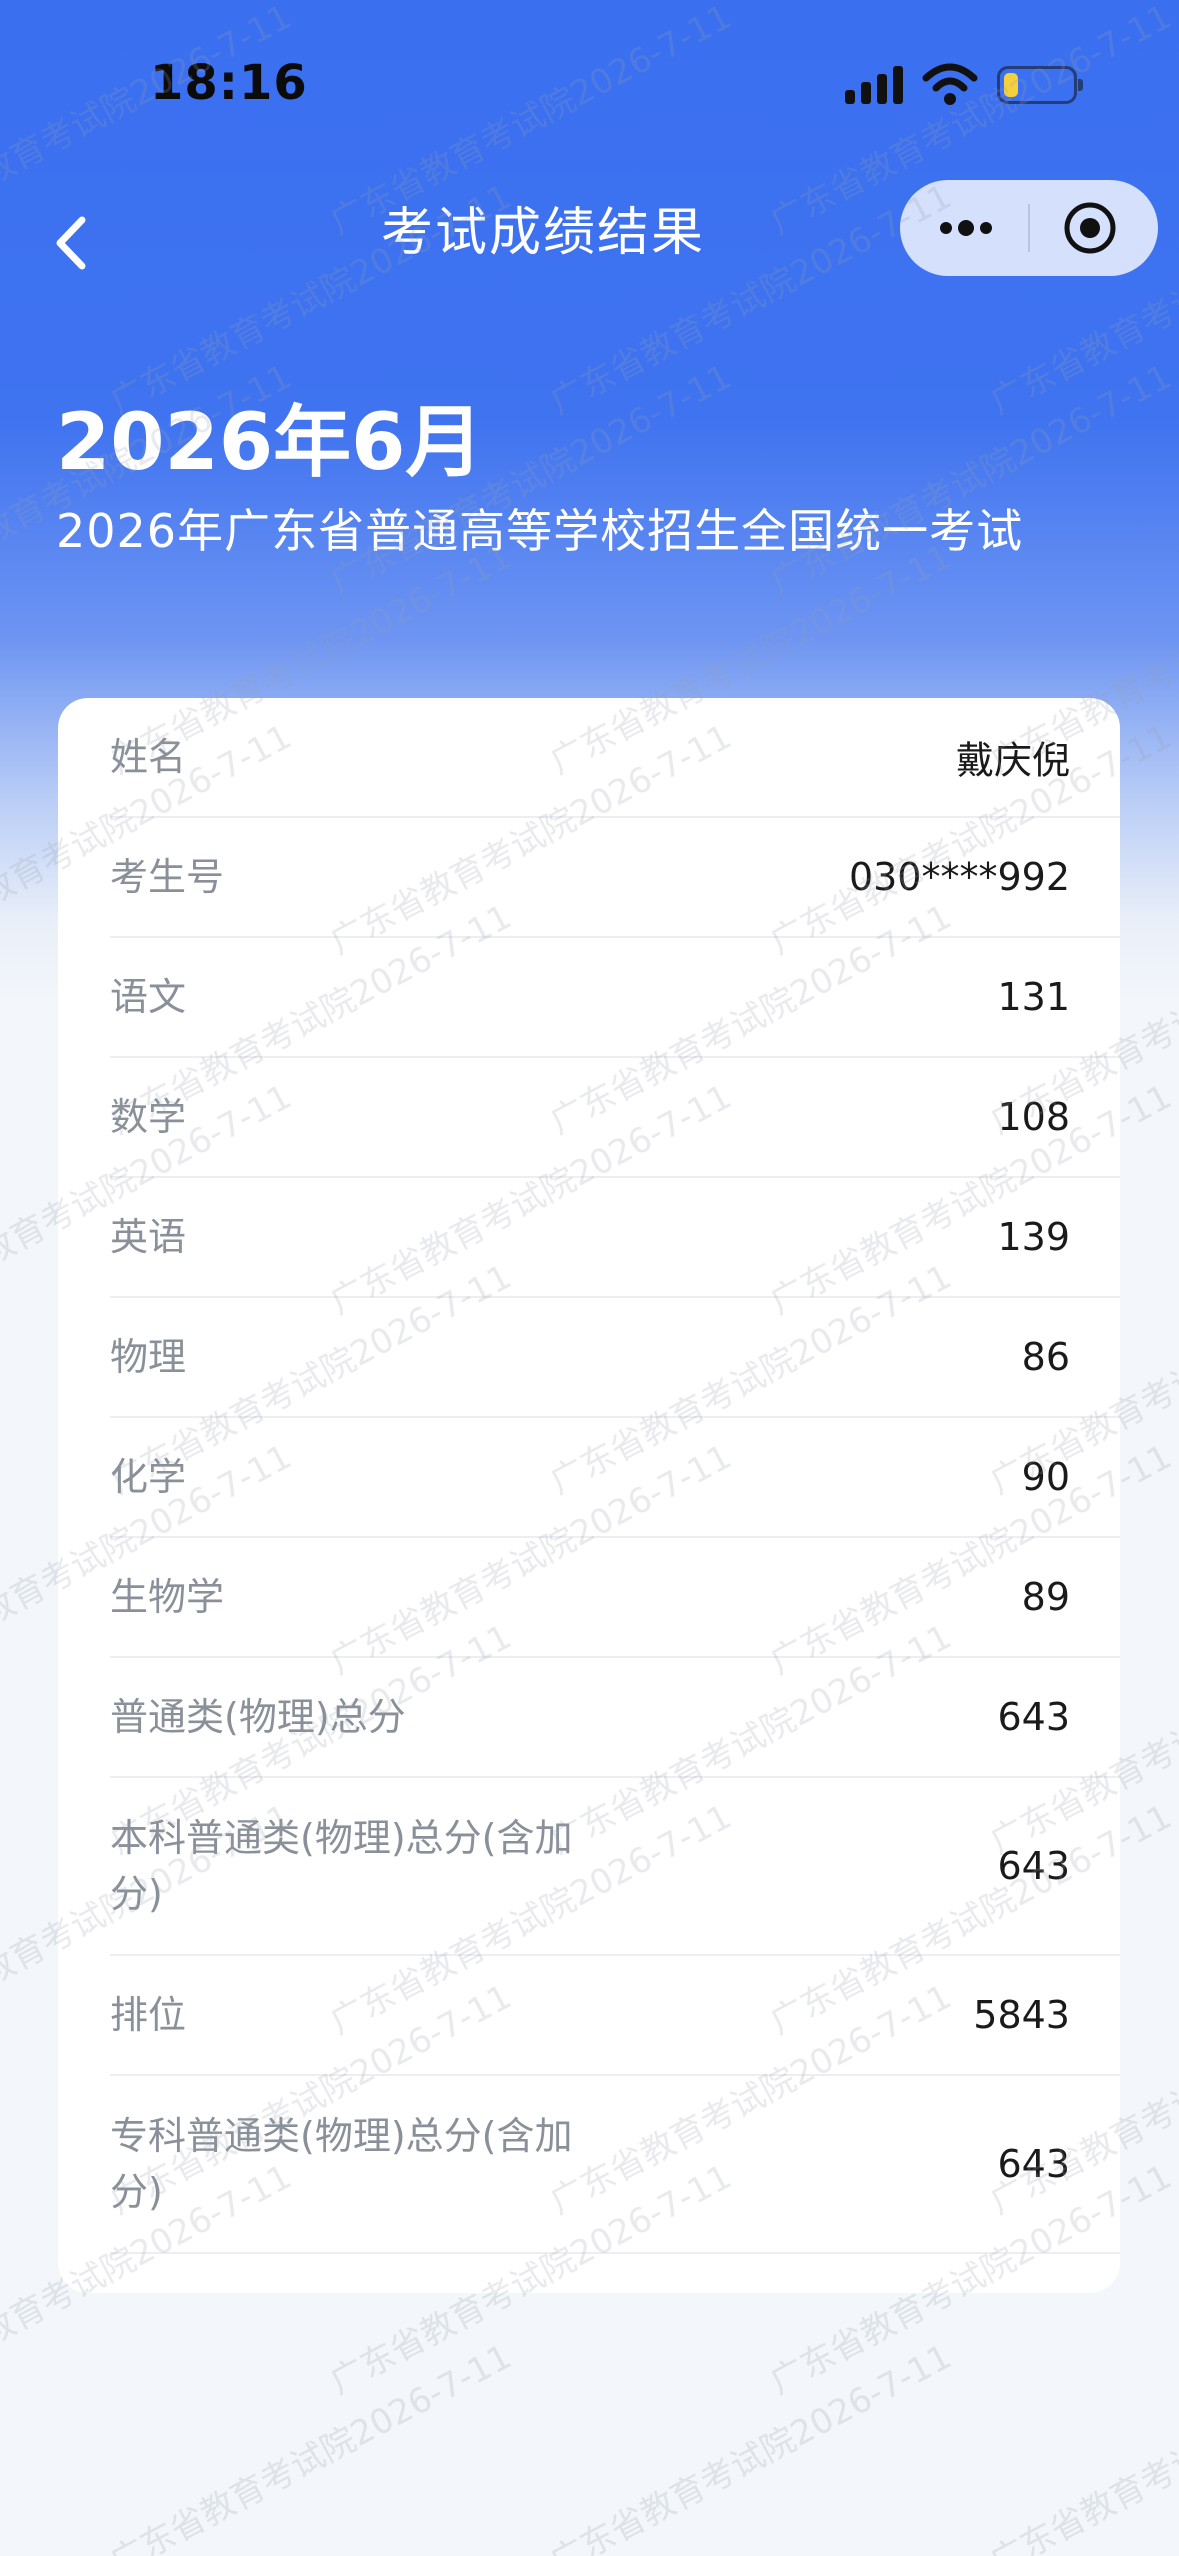  Describe the element at coordinates (1033, 1237) in the screenshot. I see `result-value: 139` at that location.